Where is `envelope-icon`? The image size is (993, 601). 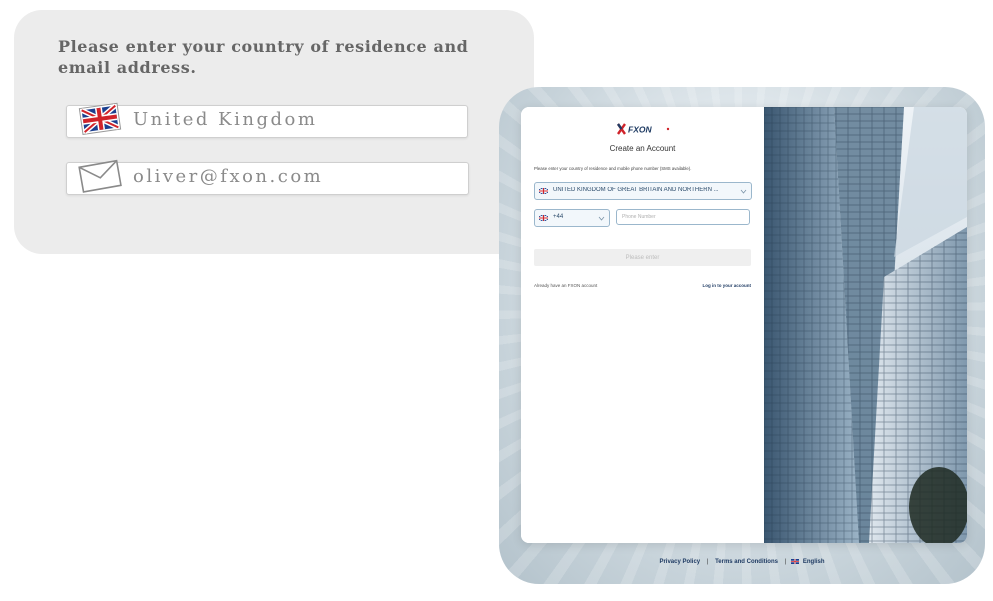 envelope-icon is located at coordinates (100, 176).